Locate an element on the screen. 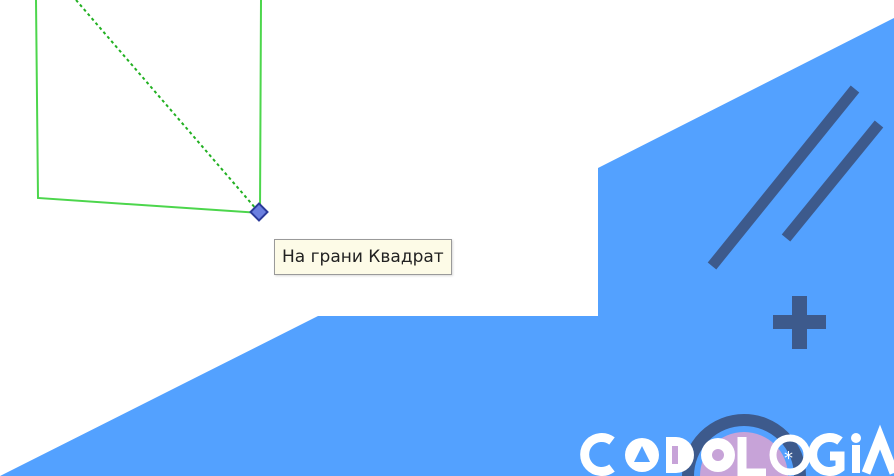 This screenshot has width=894, height=476. tooltip: На грани Квадрат is located at coordinates (363, 257).